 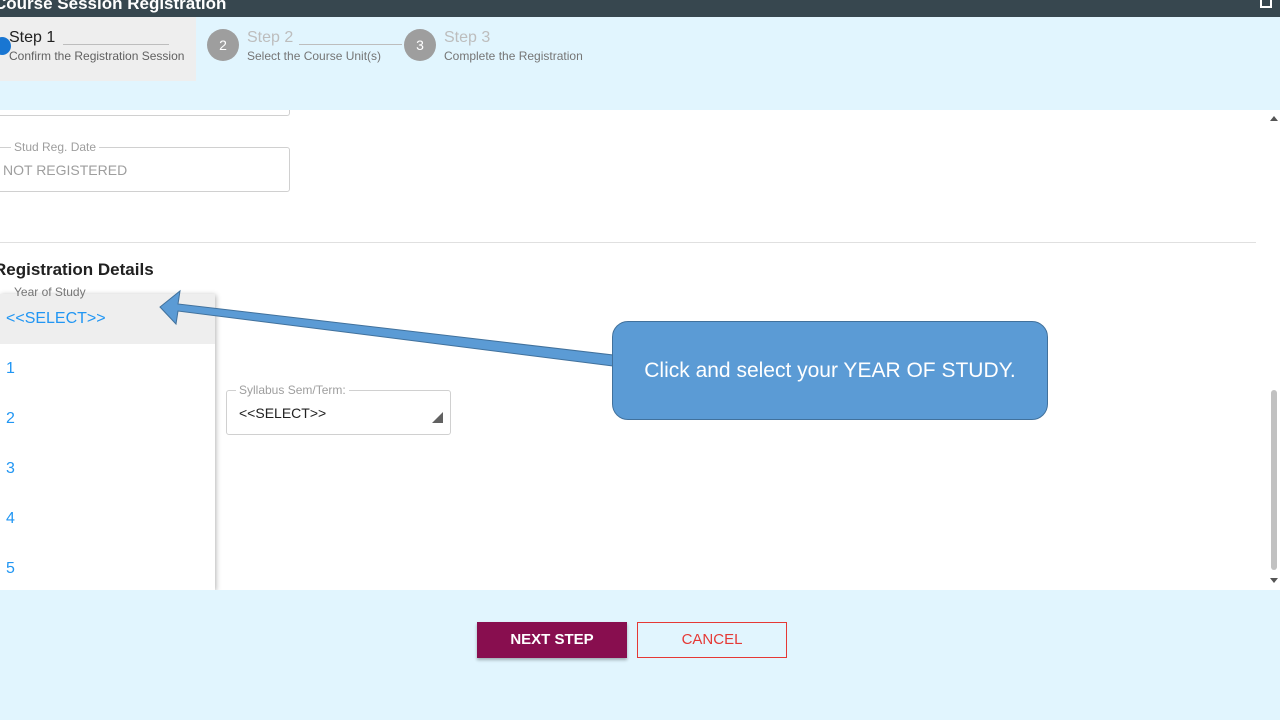 What do you see at coordinates (50, 292) in the screenshot?
I see `year-of-study-label: Year of Study` at bounding box center [50, 292].